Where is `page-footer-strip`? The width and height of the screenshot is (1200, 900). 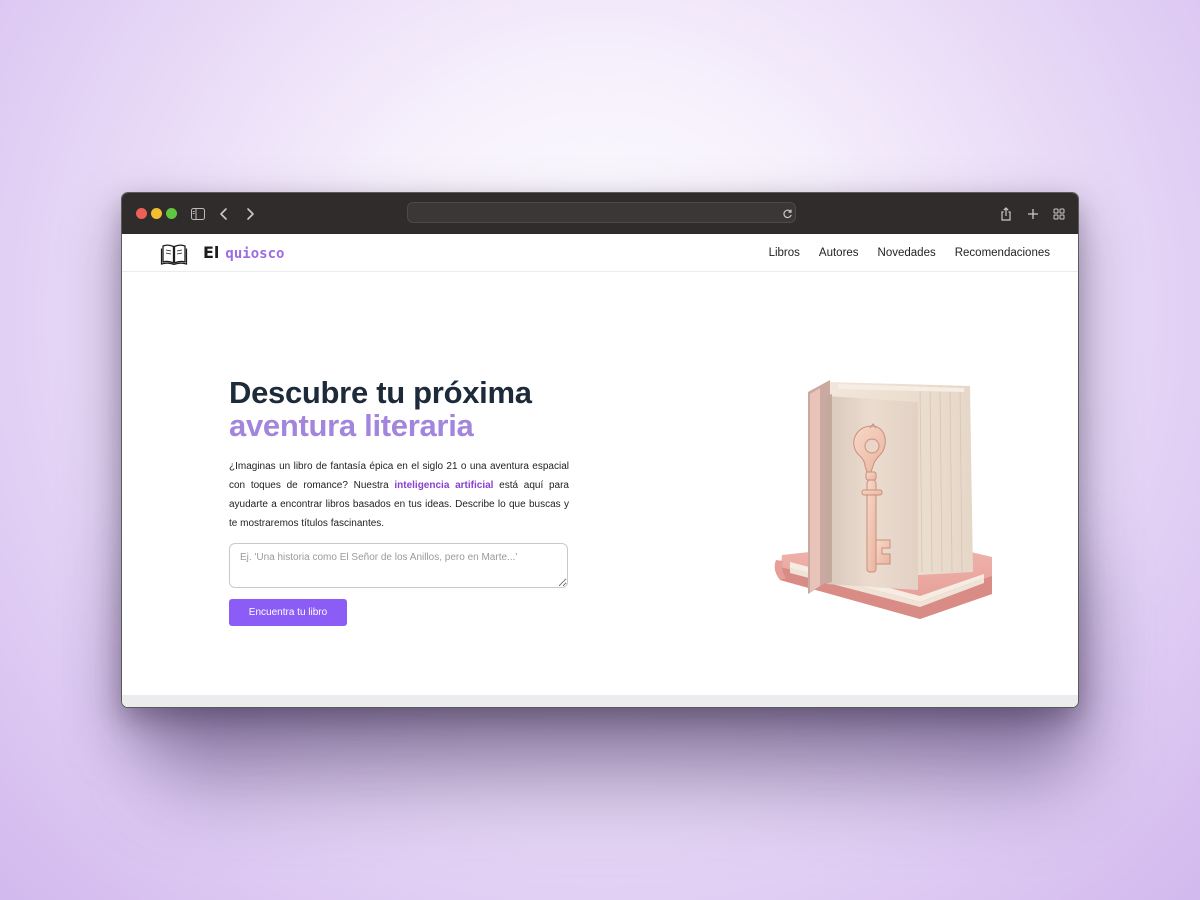
page-footer-strip is located at coordinates (600, 701).